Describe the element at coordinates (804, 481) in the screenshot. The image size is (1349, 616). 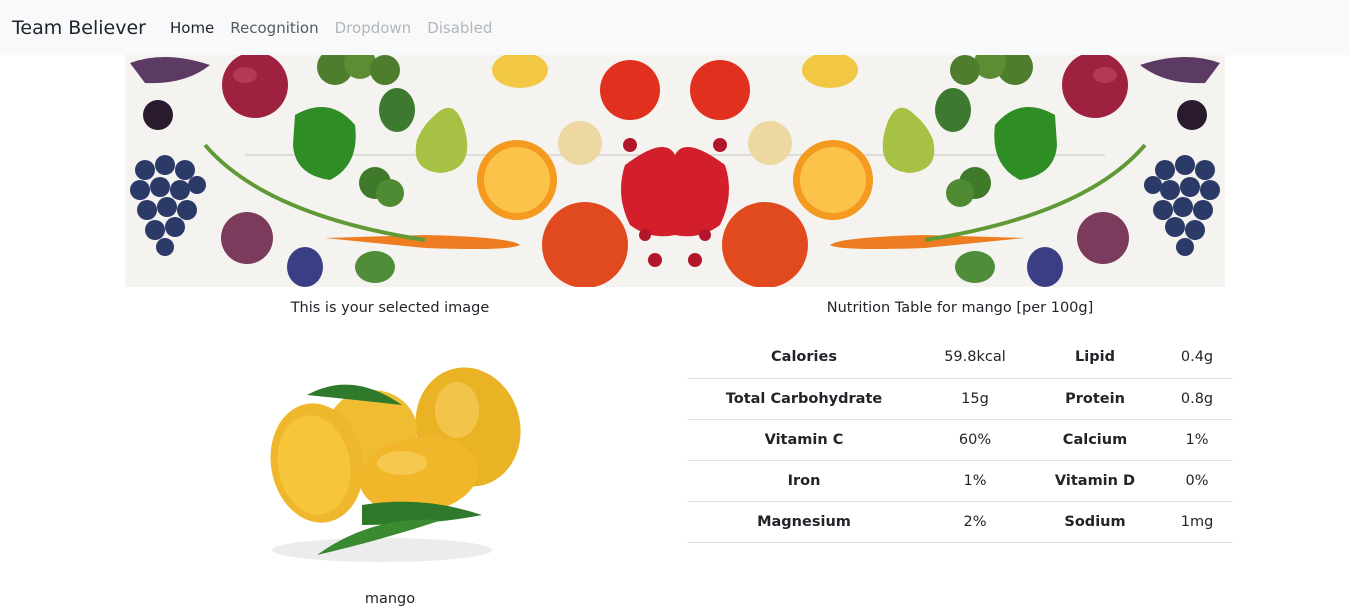
I see `nutrient-name: Iron` at that location.